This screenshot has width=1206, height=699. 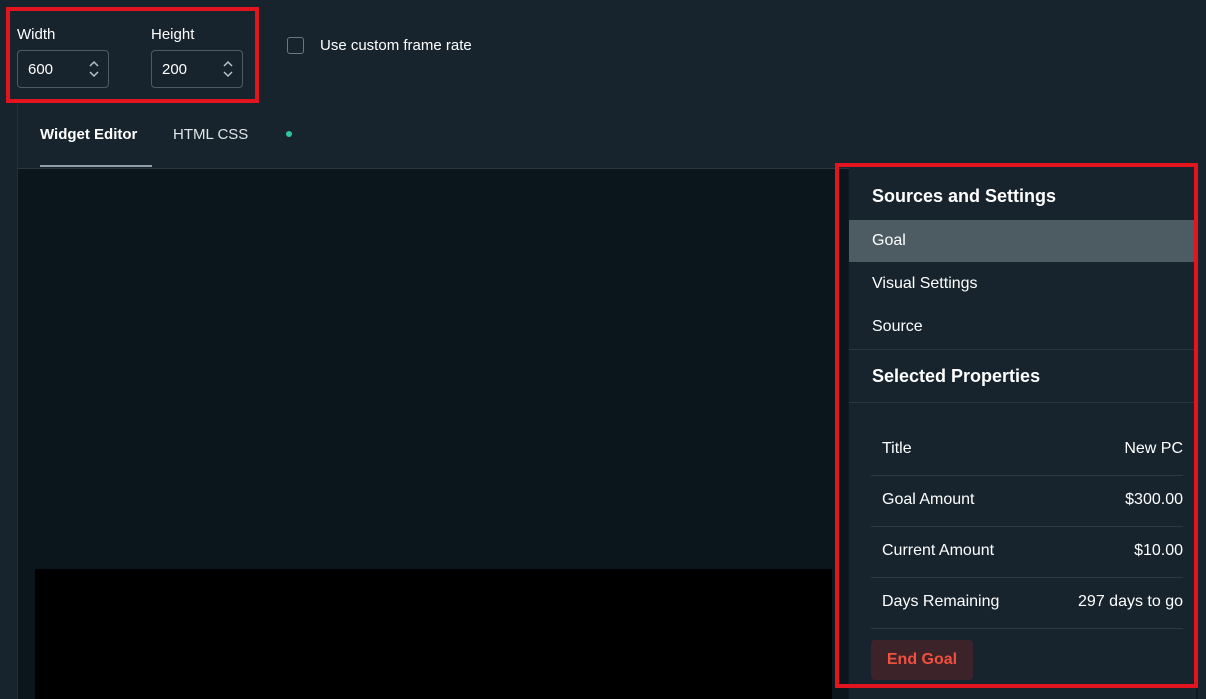 I want to click on sources-settings-title: Sources and Settings, so click(x=964, y=196).